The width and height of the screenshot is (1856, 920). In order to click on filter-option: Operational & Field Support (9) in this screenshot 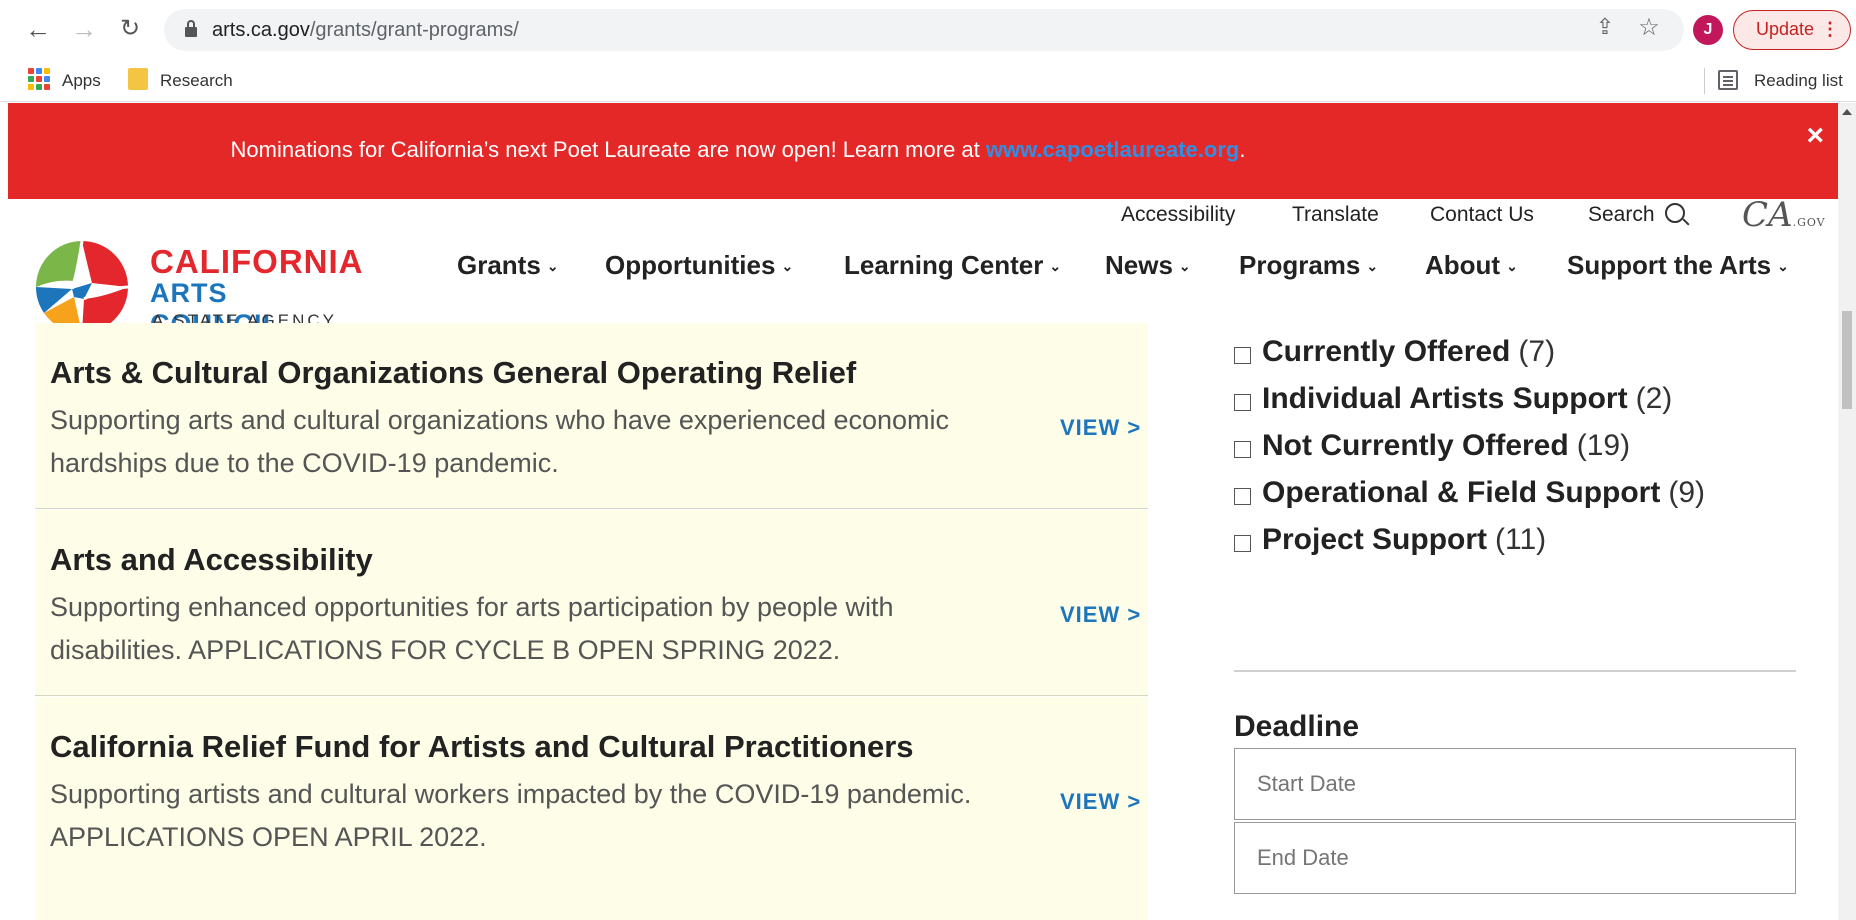, I will do `click(1514, 499)`.